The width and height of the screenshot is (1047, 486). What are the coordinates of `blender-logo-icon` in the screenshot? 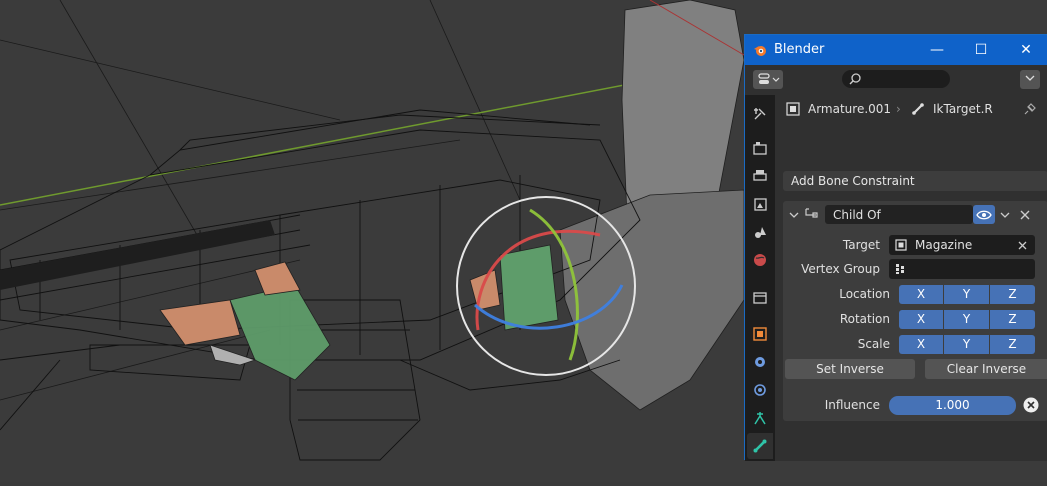 It's located at (760, 51).